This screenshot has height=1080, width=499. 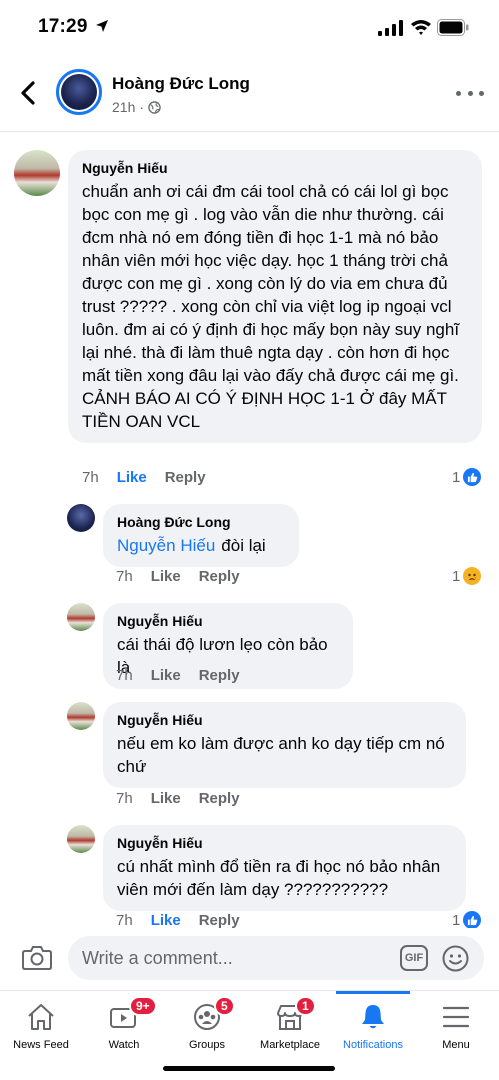 I want to click on nav-watch: 9+ Watch, so click(x=124, y=1023).